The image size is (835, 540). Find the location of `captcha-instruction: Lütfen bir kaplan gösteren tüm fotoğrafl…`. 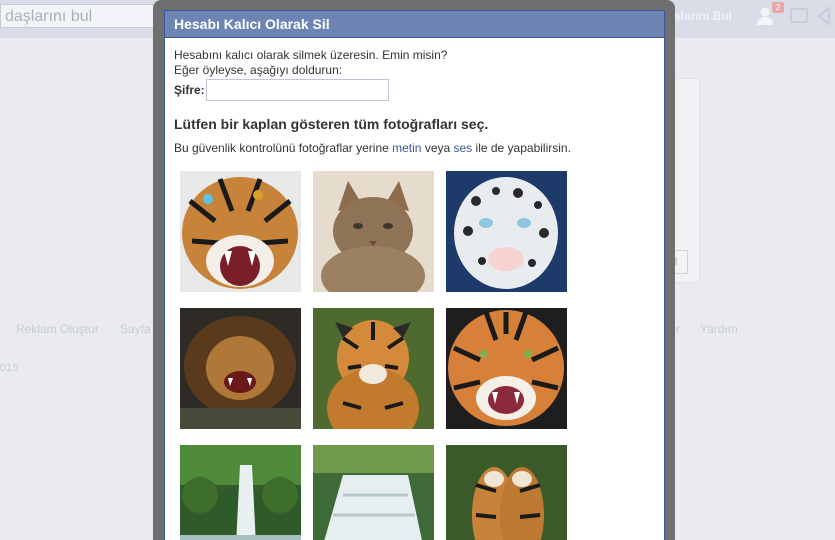

captcha-instruction: Lütfen bir kaplan gösteren tüm fotoğrafl… is located at coordinates (331, 124).